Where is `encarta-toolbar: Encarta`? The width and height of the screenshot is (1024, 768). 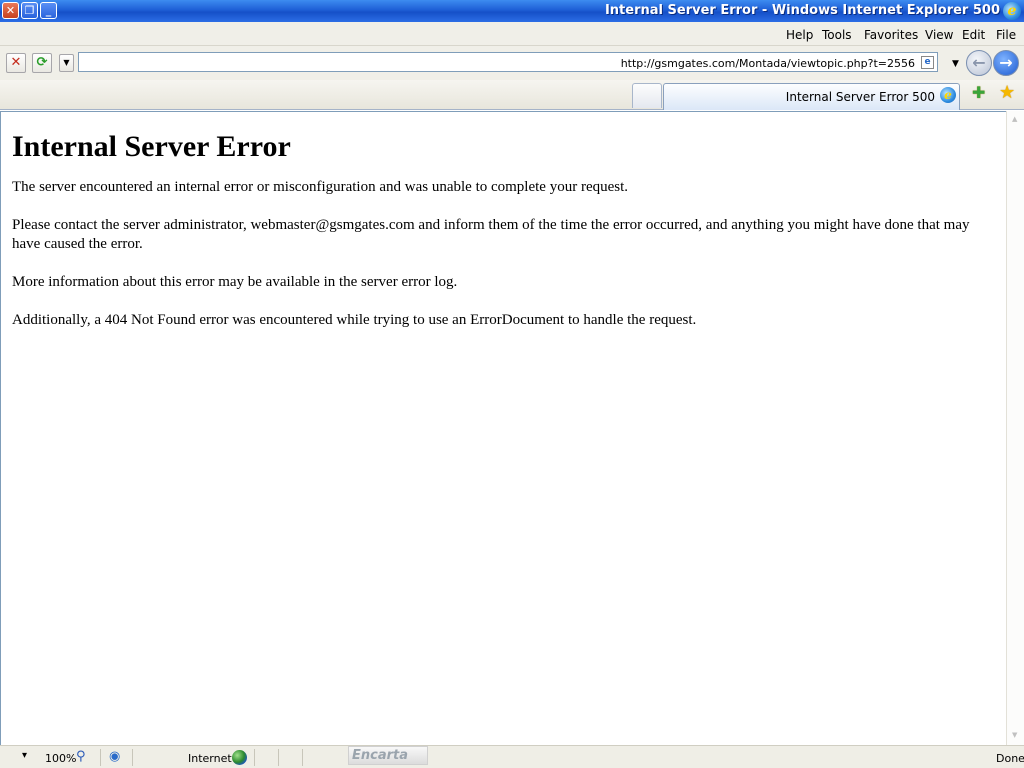 encarta-toolbar: Encarta is located at coordinates (388, 755).